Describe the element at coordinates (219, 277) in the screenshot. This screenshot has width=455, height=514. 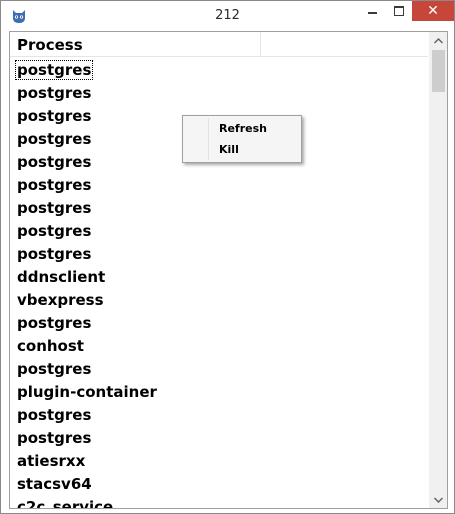
I see `list-item: ddnsclient` at that location.